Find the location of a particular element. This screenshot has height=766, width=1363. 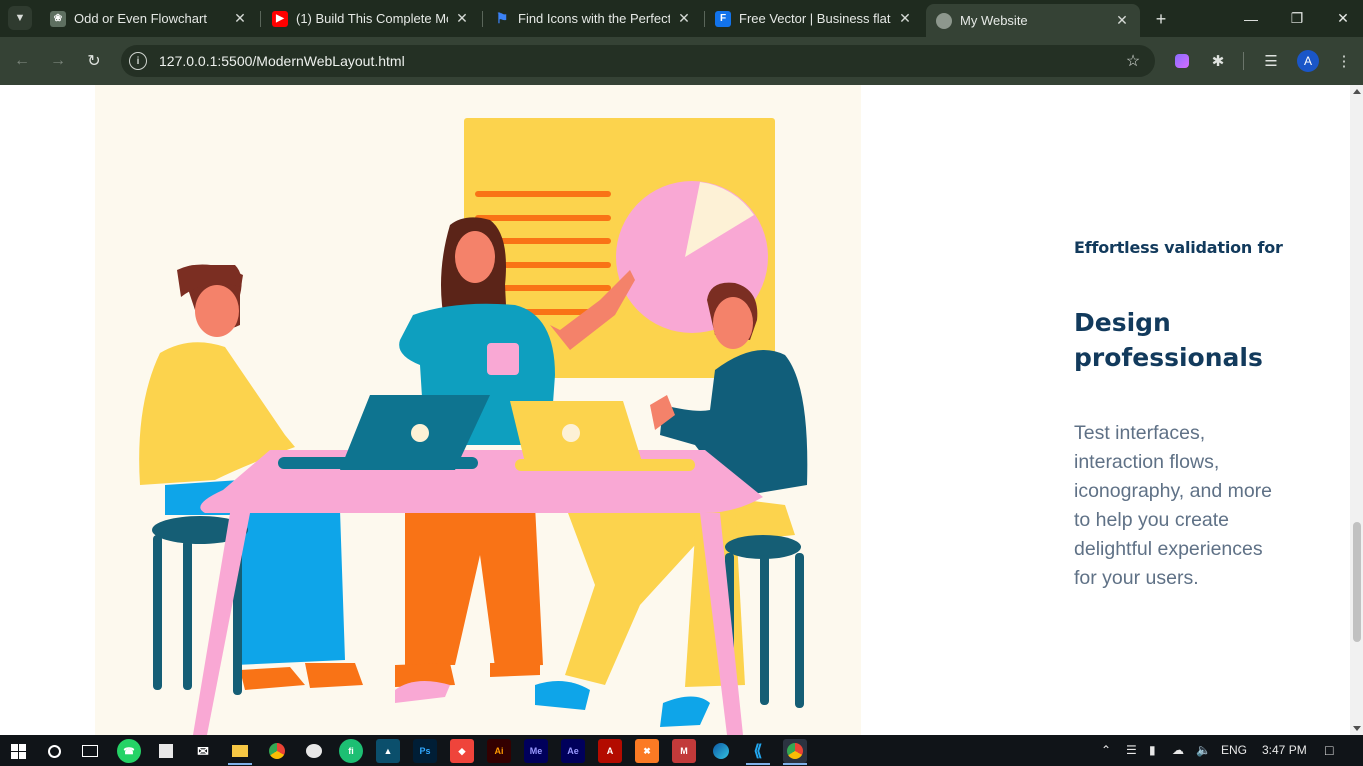

minimize-button: — is located at coordinates (1251, 18).